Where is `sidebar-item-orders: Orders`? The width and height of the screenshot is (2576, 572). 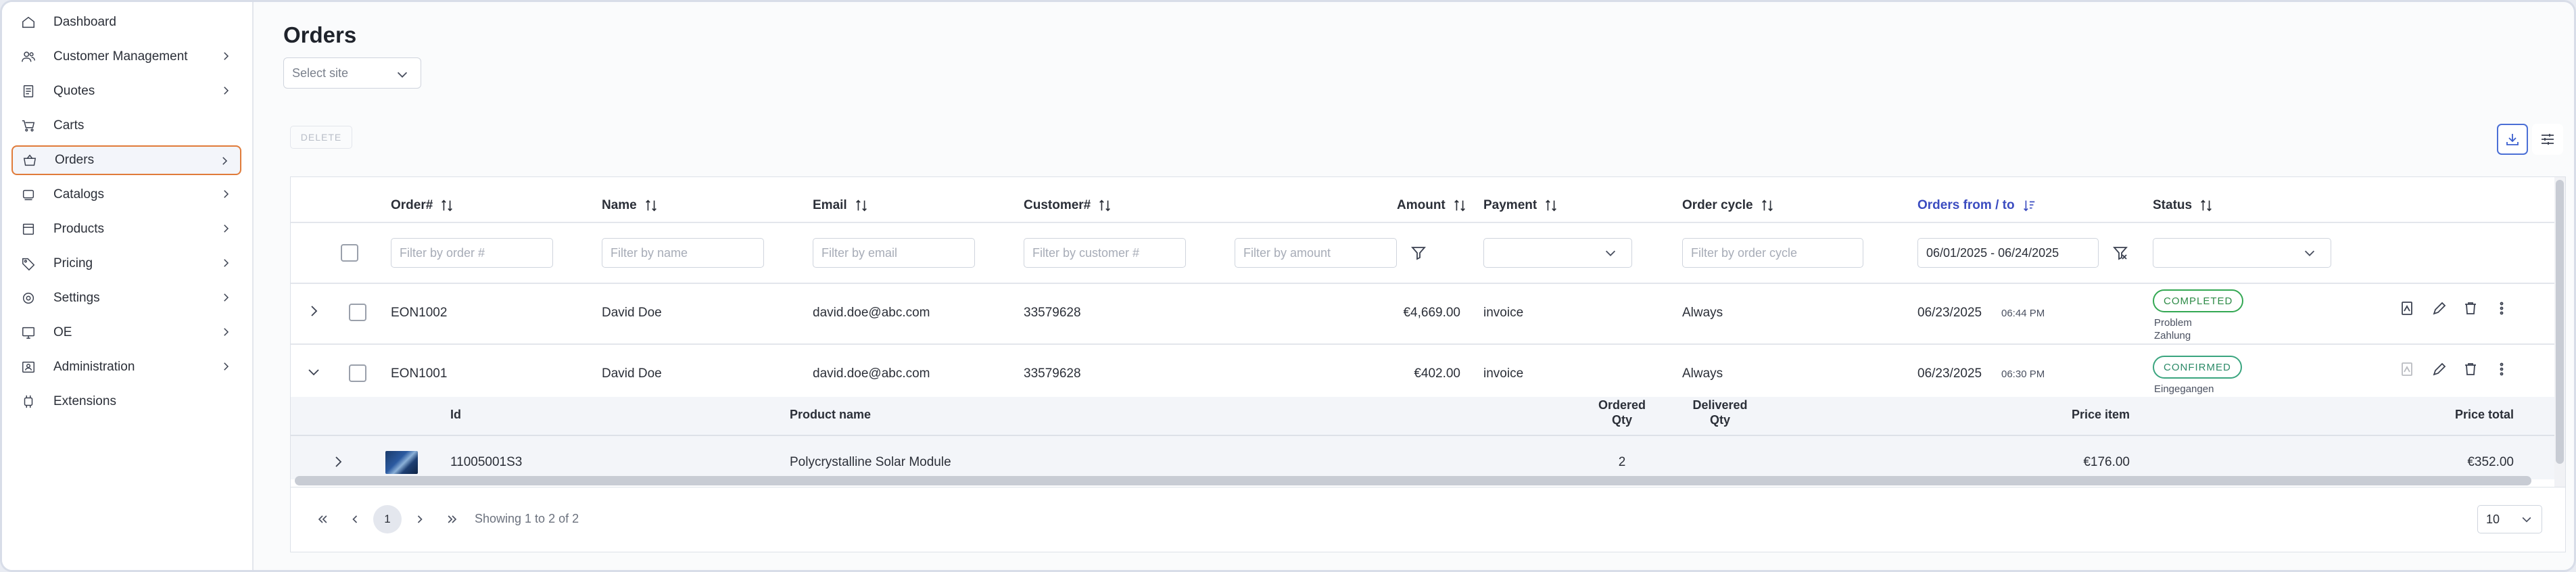
sidebar-item-orders: Orders is located at coordinates (126, 160).